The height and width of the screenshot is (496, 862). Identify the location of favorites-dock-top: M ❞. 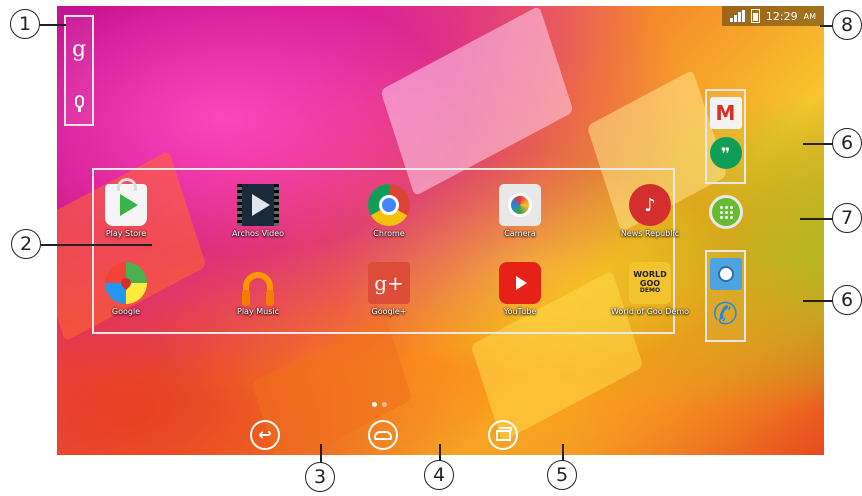
(725, 136).